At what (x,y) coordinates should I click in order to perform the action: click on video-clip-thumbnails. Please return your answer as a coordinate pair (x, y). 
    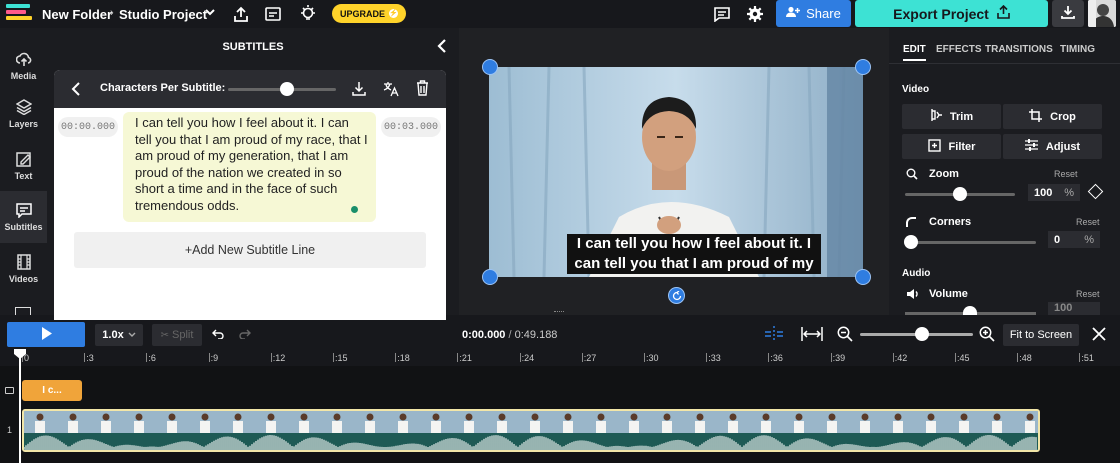
    Looking at the image, I should click on (531, 430).